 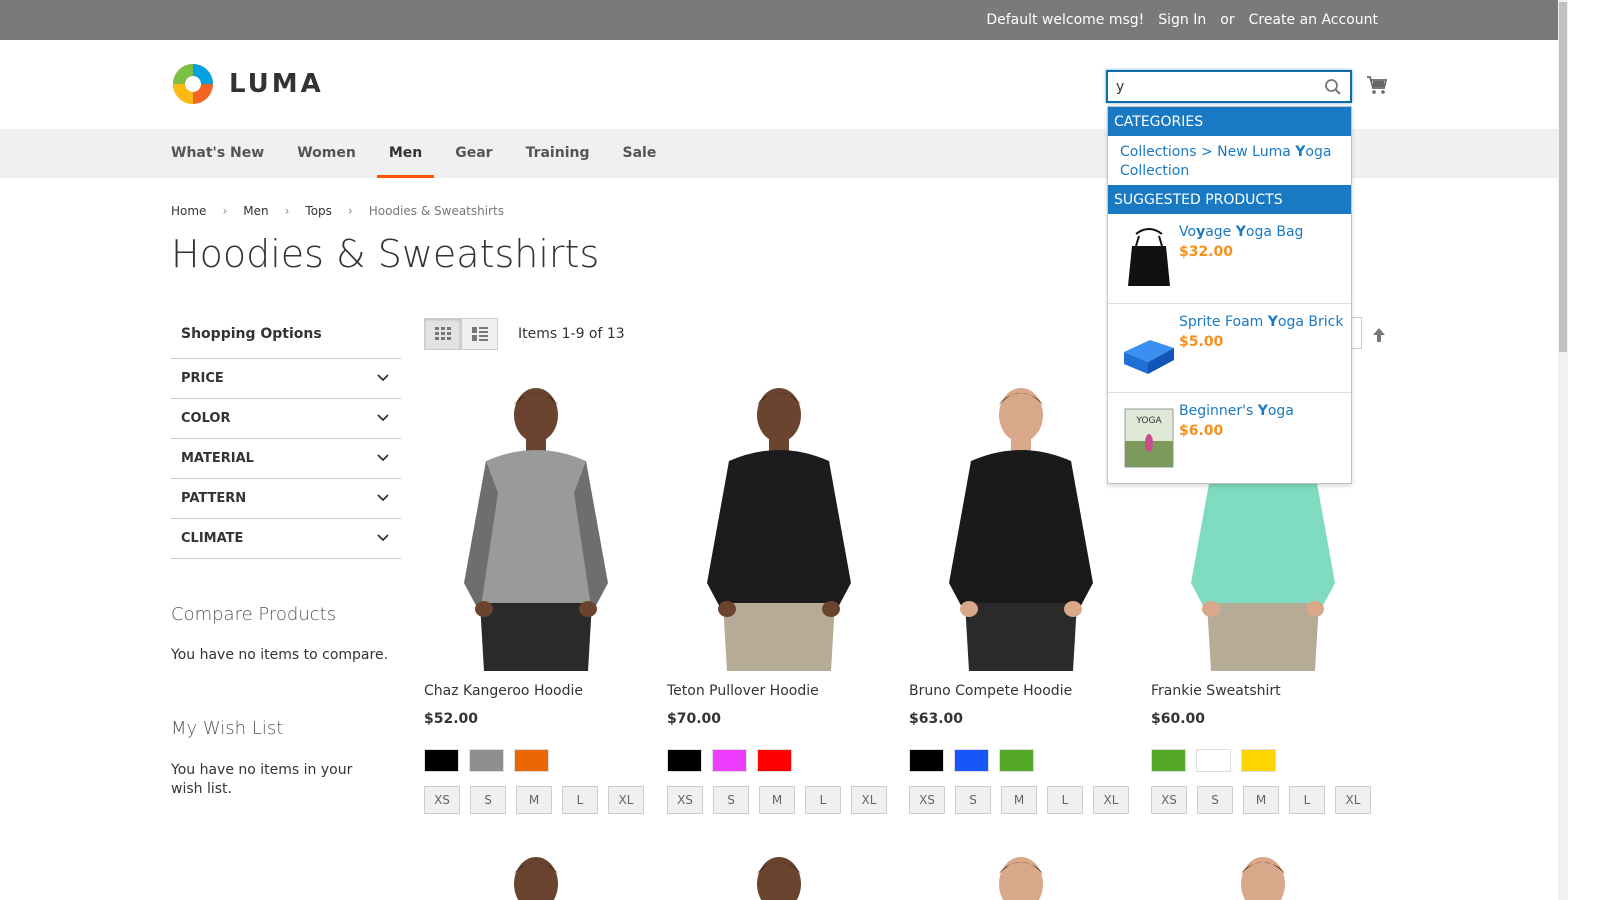 I want to click on color-swatches, so click(x=536, y=760).